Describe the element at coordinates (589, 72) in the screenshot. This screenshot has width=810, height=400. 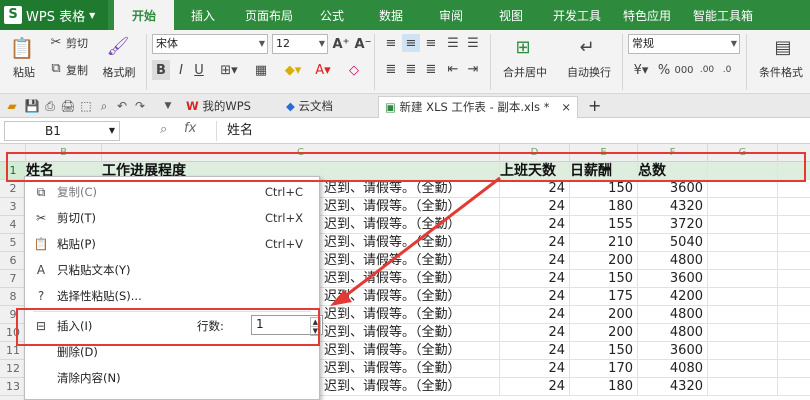
I see `wrap-text-button: 自动换行` at that location.